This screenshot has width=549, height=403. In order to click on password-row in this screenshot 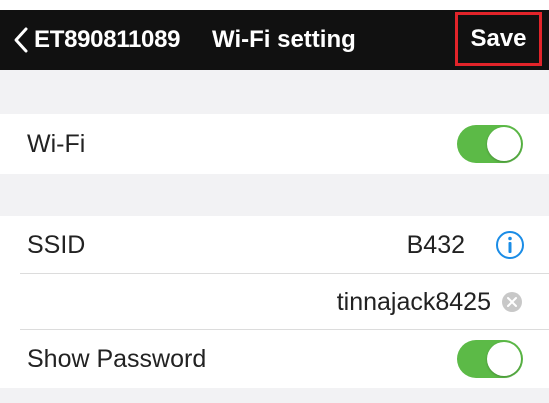, I will do `click(274, 302)`.